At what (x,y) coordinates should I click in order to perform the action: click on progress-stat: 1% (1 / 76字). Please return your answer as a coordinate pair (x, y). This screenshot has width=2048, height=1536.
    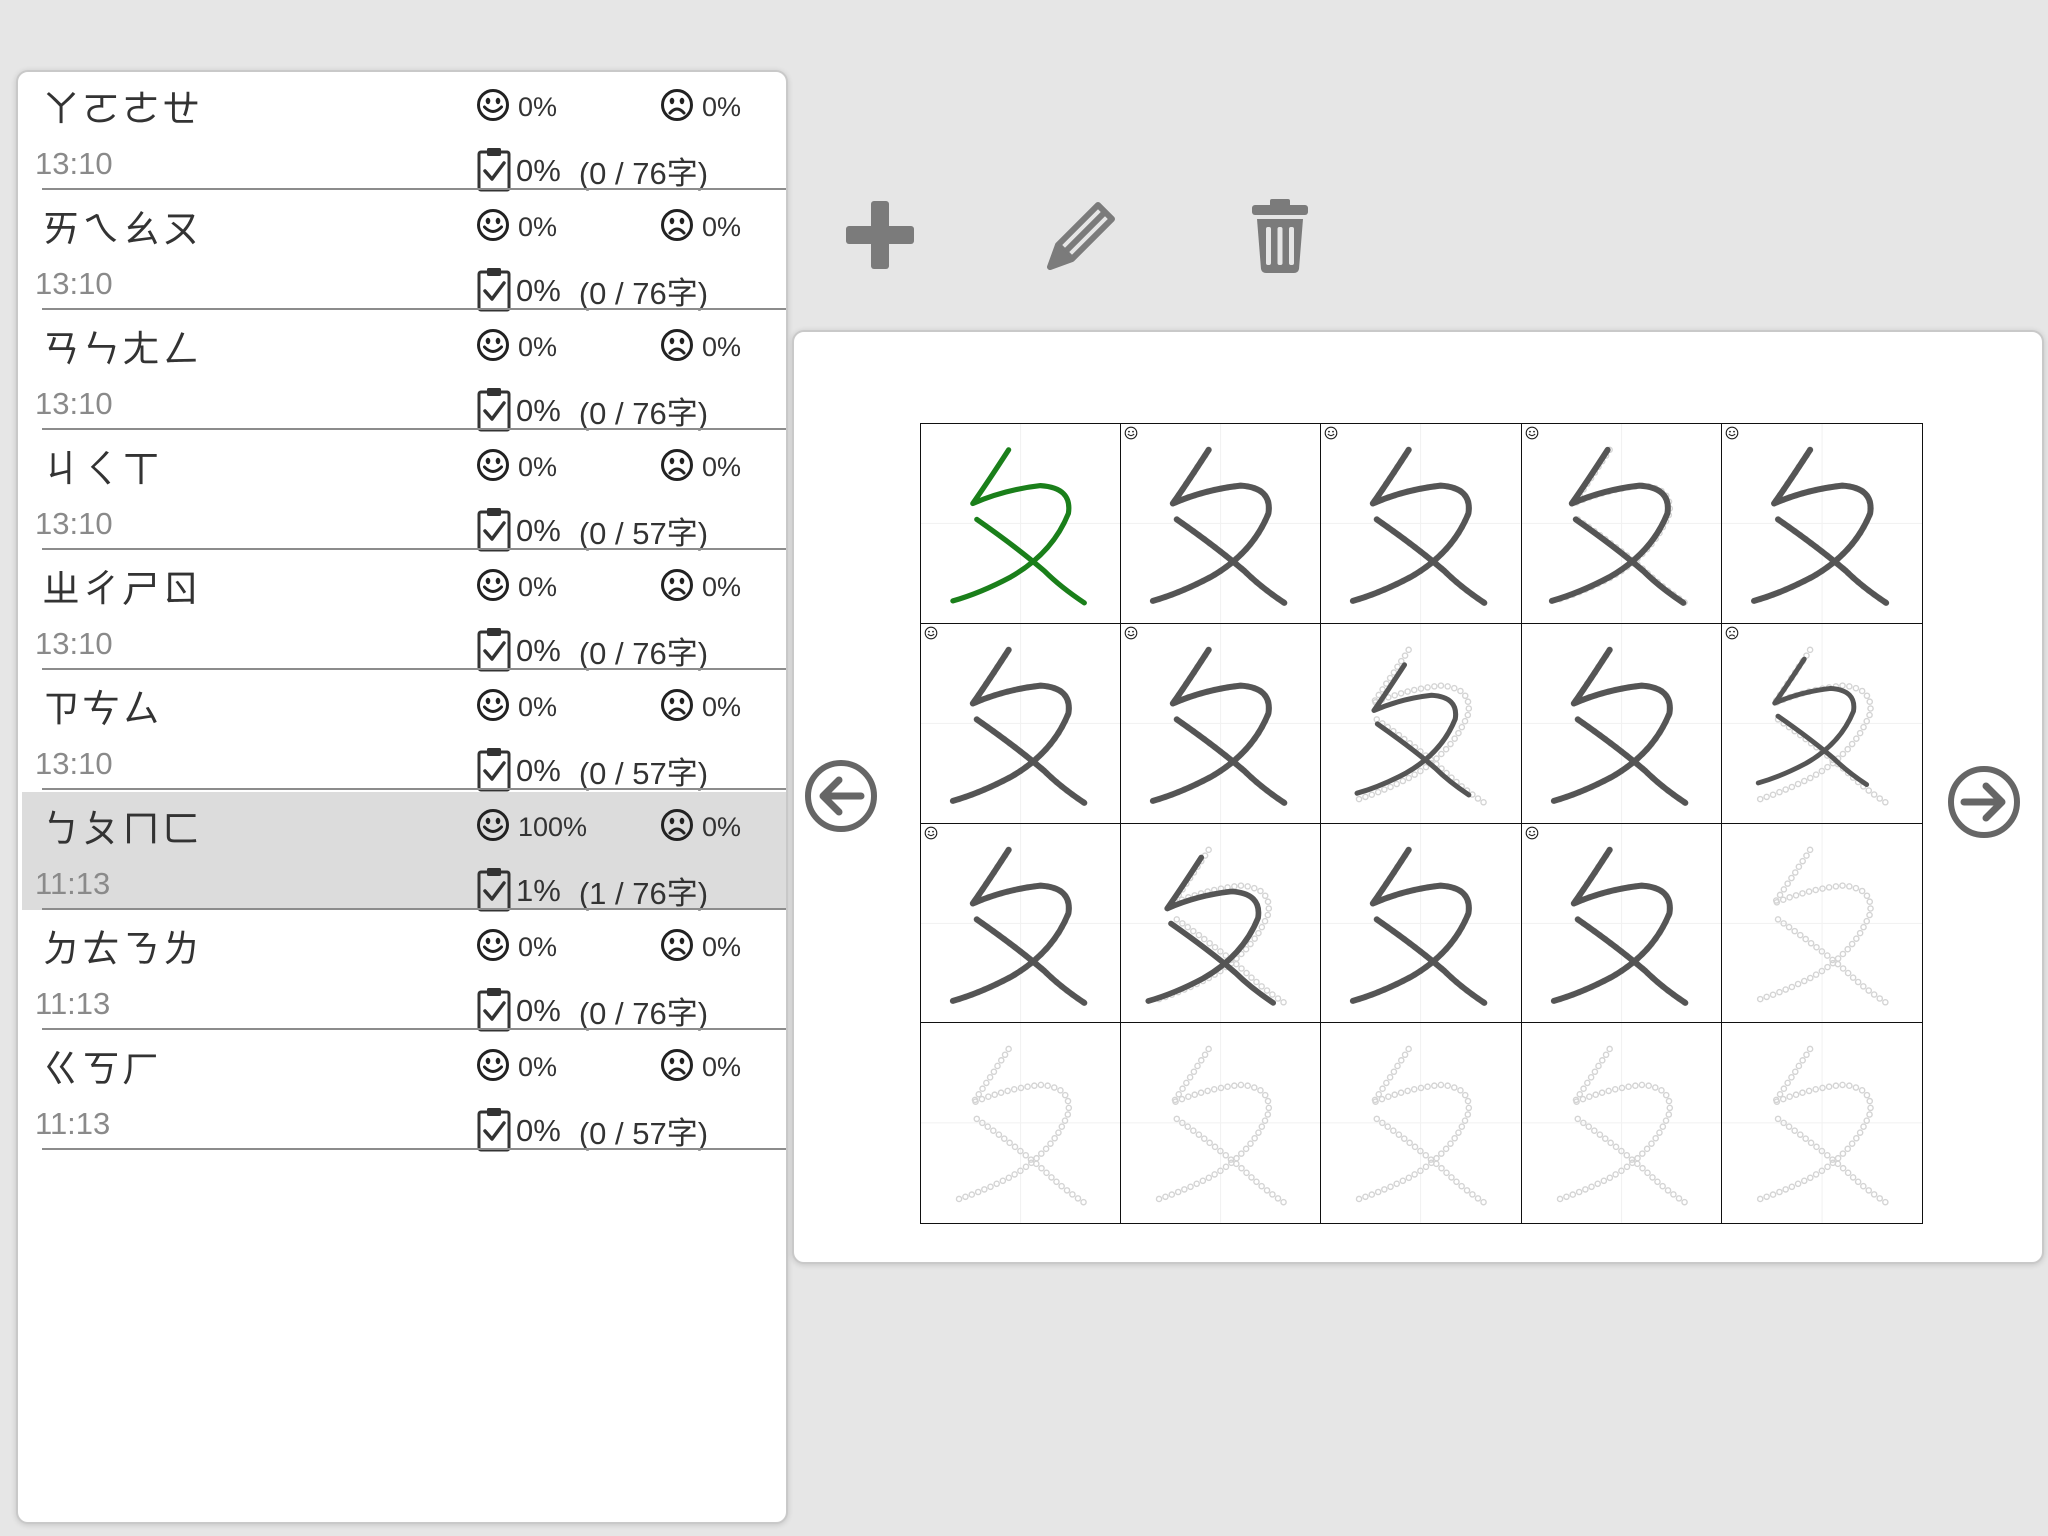
    Looking at the image, I should click on (592, 888).